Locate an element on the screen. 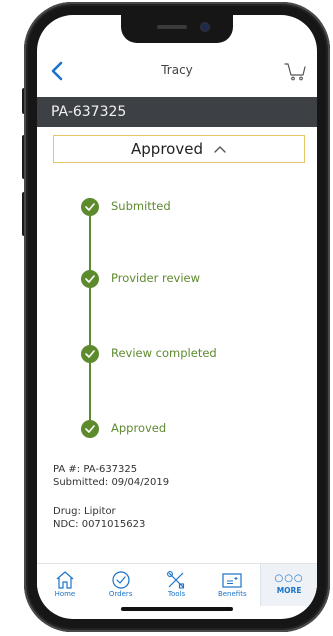  request-info: PA #: PA-637325 Submitted: 09/04/2019 is located at coordinates (111, 476).